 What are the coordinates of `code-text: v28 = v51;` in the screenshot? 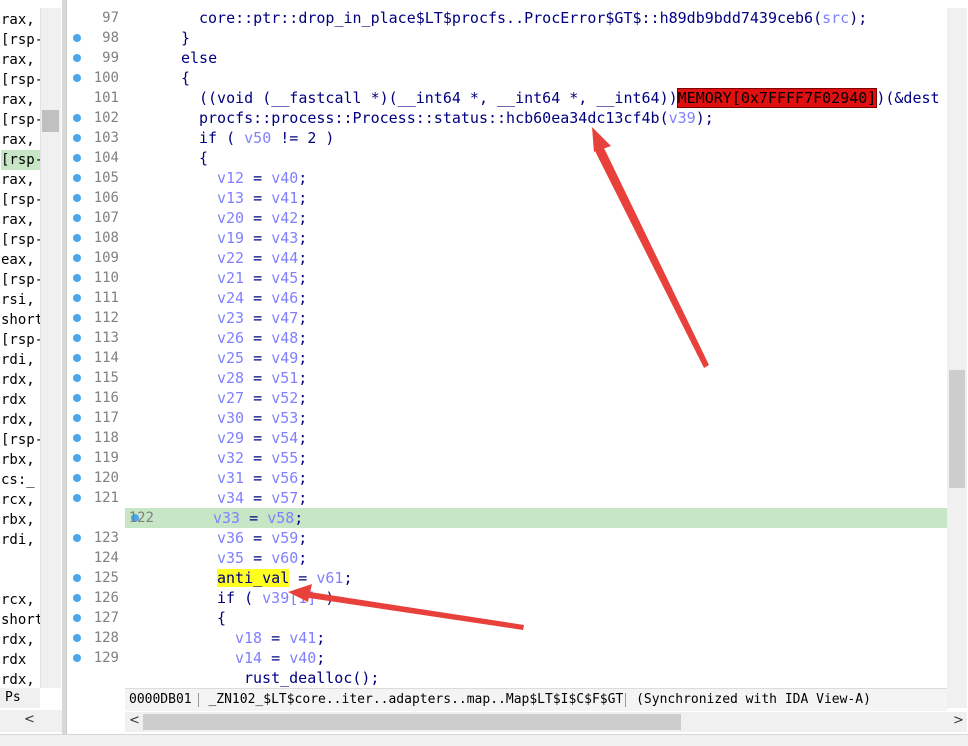 It's located at (217, 378).